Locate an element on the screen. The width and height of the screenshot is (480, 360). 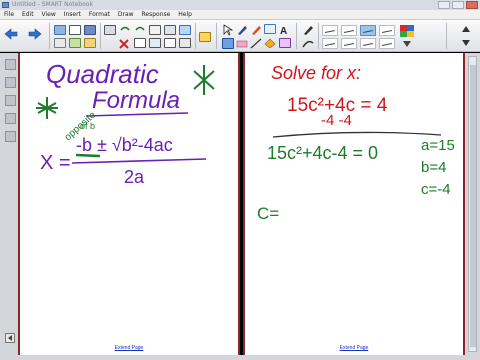
separator-line is located at coordinates (357, 134).